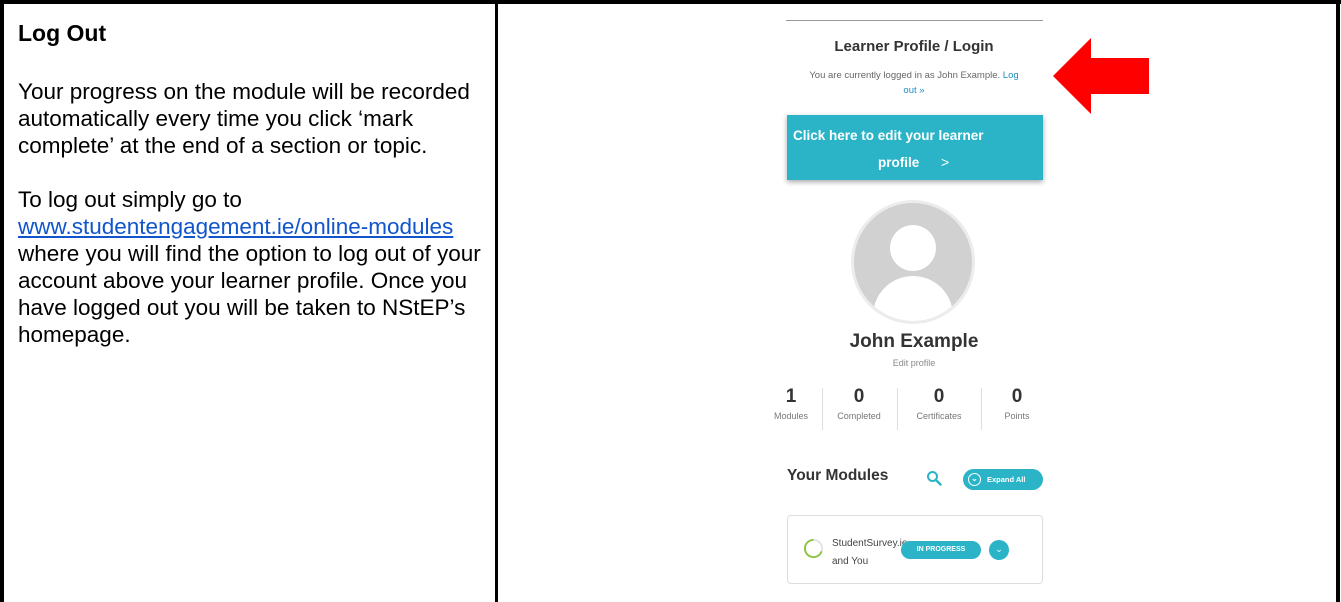 This screenshot has height=602, width=1341. What do you see at coordinates (914, 46) in the screenshot?
I see `learner-profile-title: Learner Profile / Login` at bounding box center [914, 46].